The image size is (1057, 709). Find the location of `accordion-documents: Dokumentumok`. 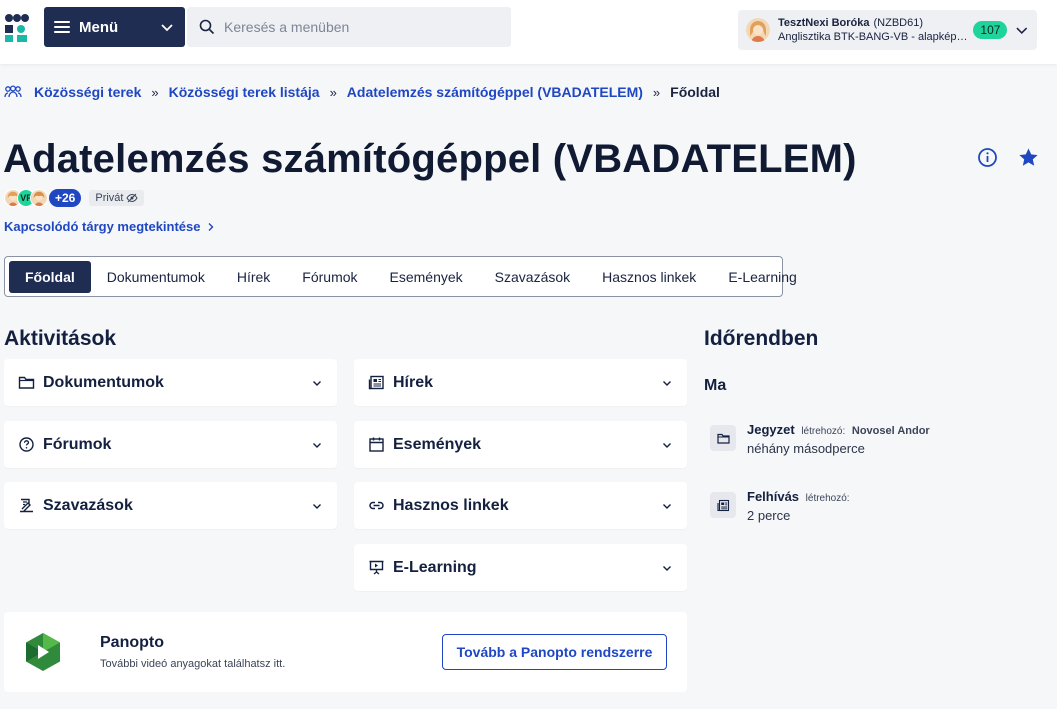

accordion-documents: Dokumentumok is located at coordinates (170, 382).